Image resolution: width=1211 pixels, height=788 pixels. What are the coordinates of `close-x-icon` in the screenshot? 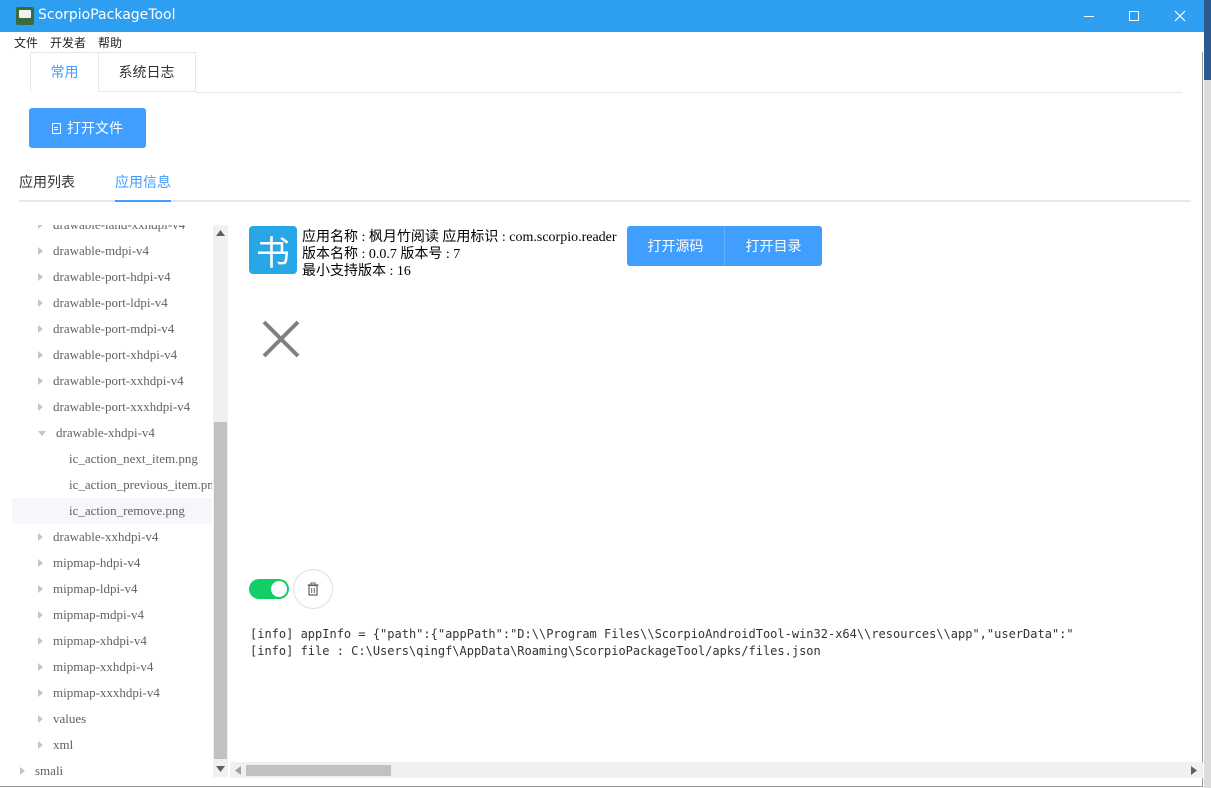 It's located at (281, 339).